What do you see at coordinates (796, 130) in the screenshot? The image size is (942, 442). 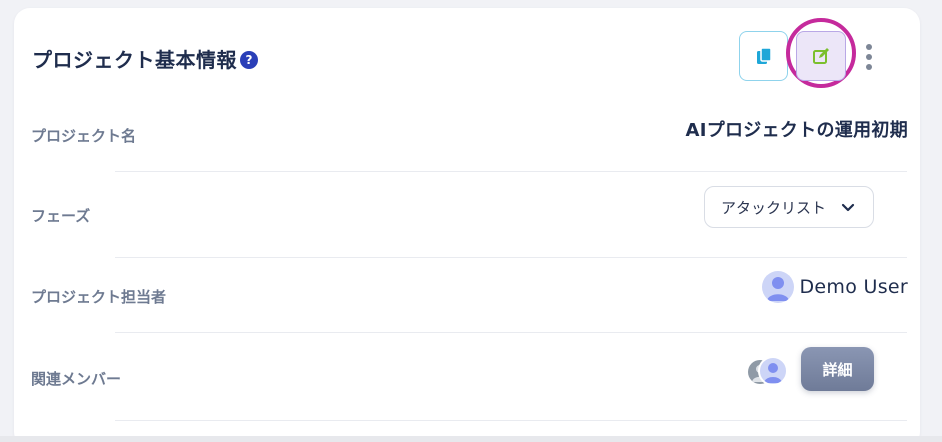 I see `project-name-value: AIプロジェクトの運用初期` at bounding box center [796, 130].